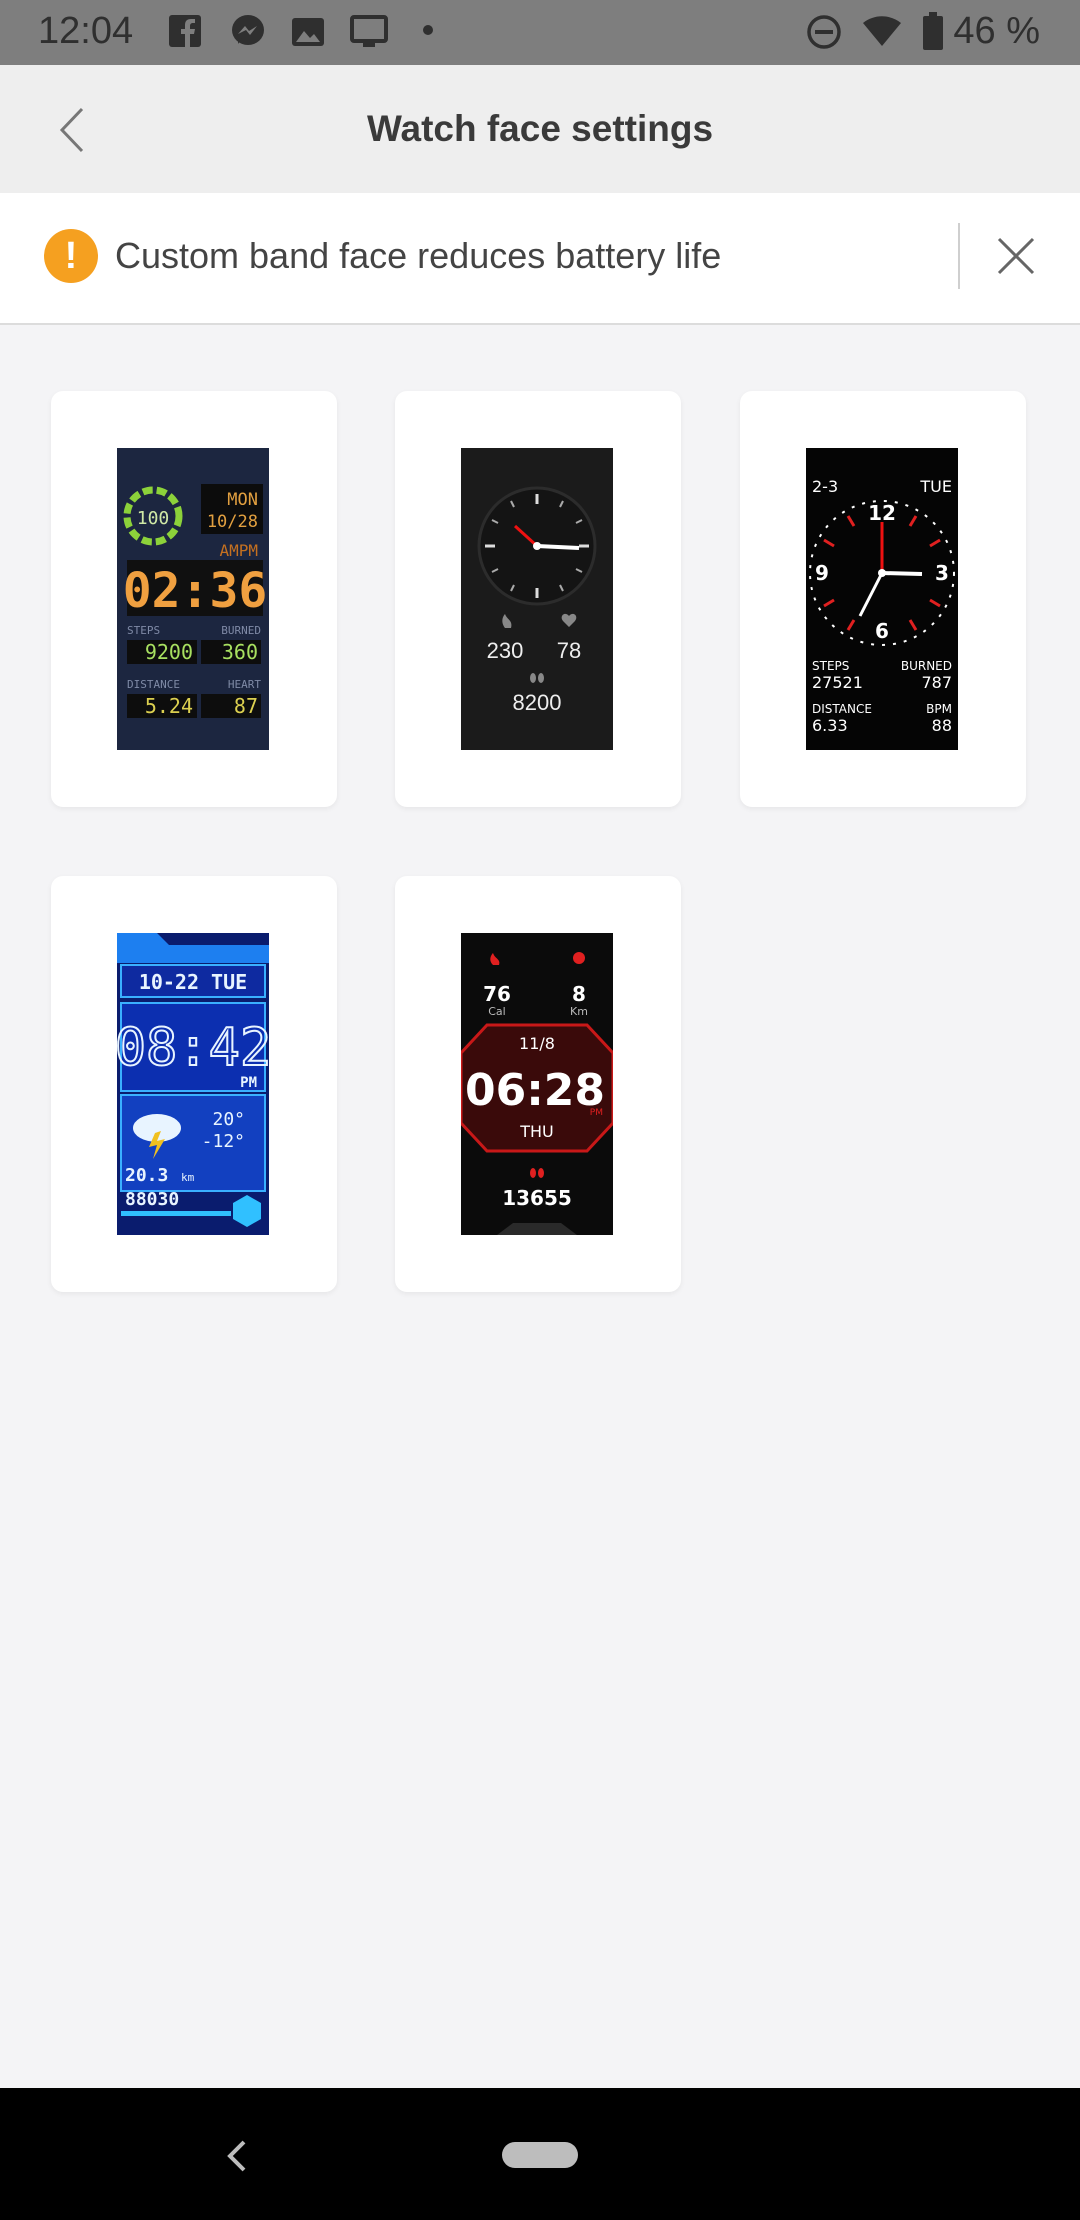 The width and height of the screenshot is (1080, 2220). What do you see at coordinates (537, 1043) in the screenshot?
I see `face5-date: 11/8` at bounding box center [537, 1043].